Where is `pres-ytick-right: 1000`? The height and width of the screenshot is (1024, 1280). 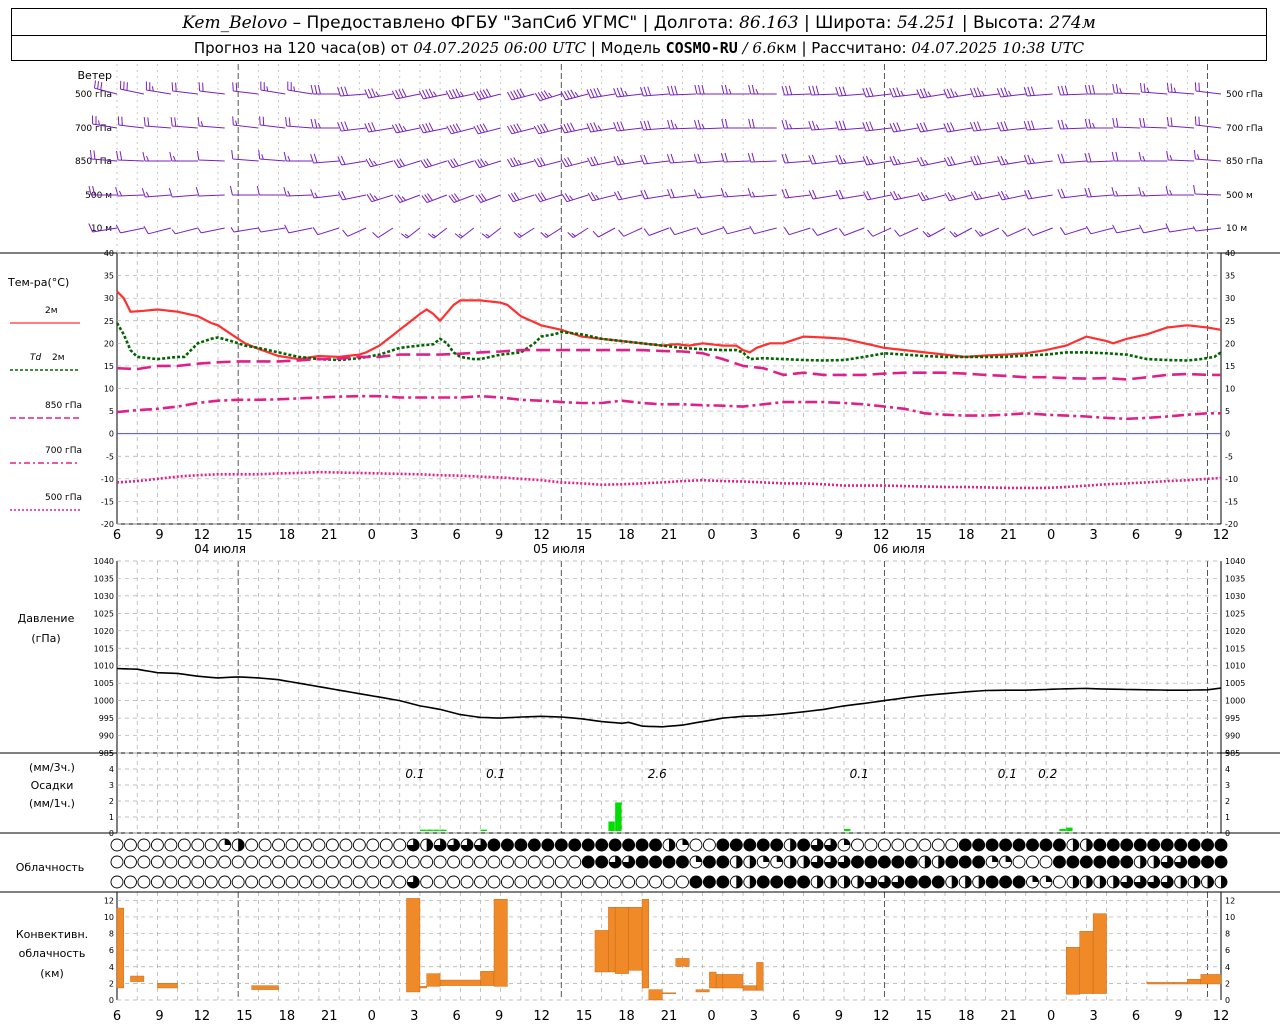
pres-ytick-right: 1000 is located at coordinates (1235, 701).